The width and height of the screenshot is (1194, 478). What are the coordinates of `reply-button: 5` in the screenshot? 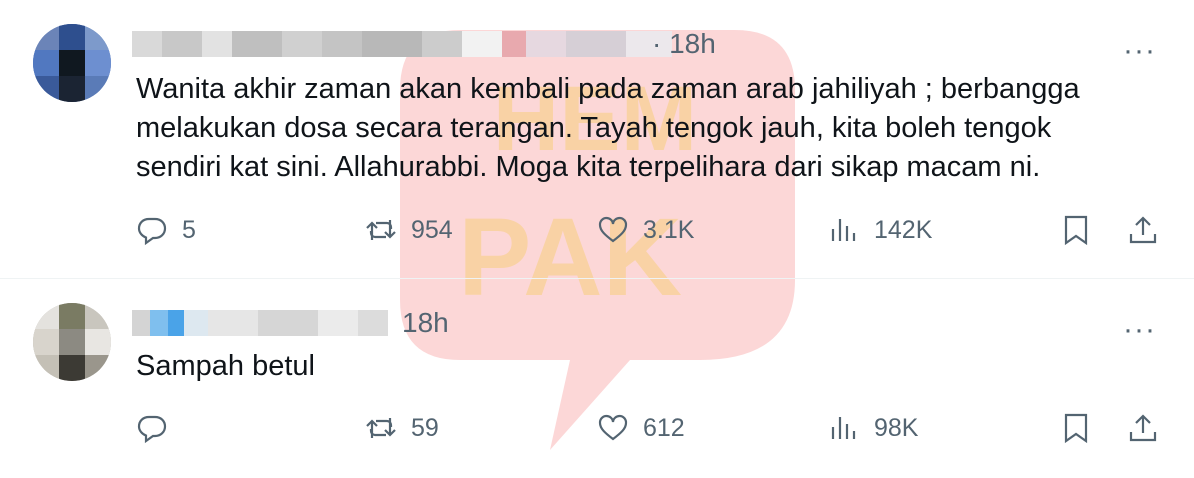 It's located at (166, 230).